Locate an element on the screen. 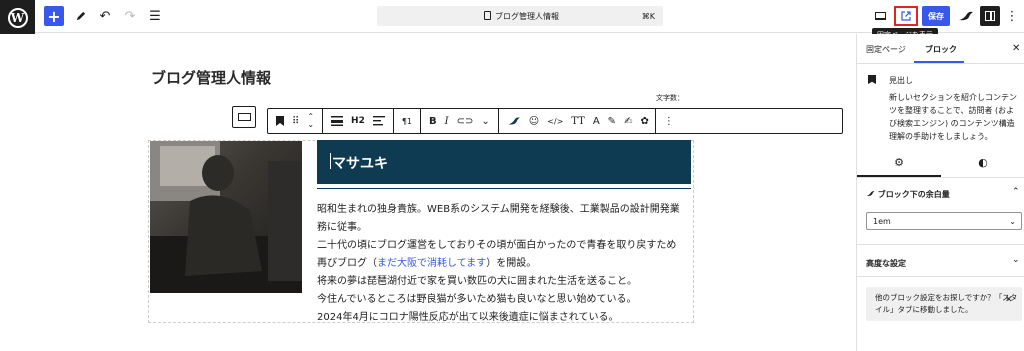  font-family-button: A is located at coordinates (596, 121).